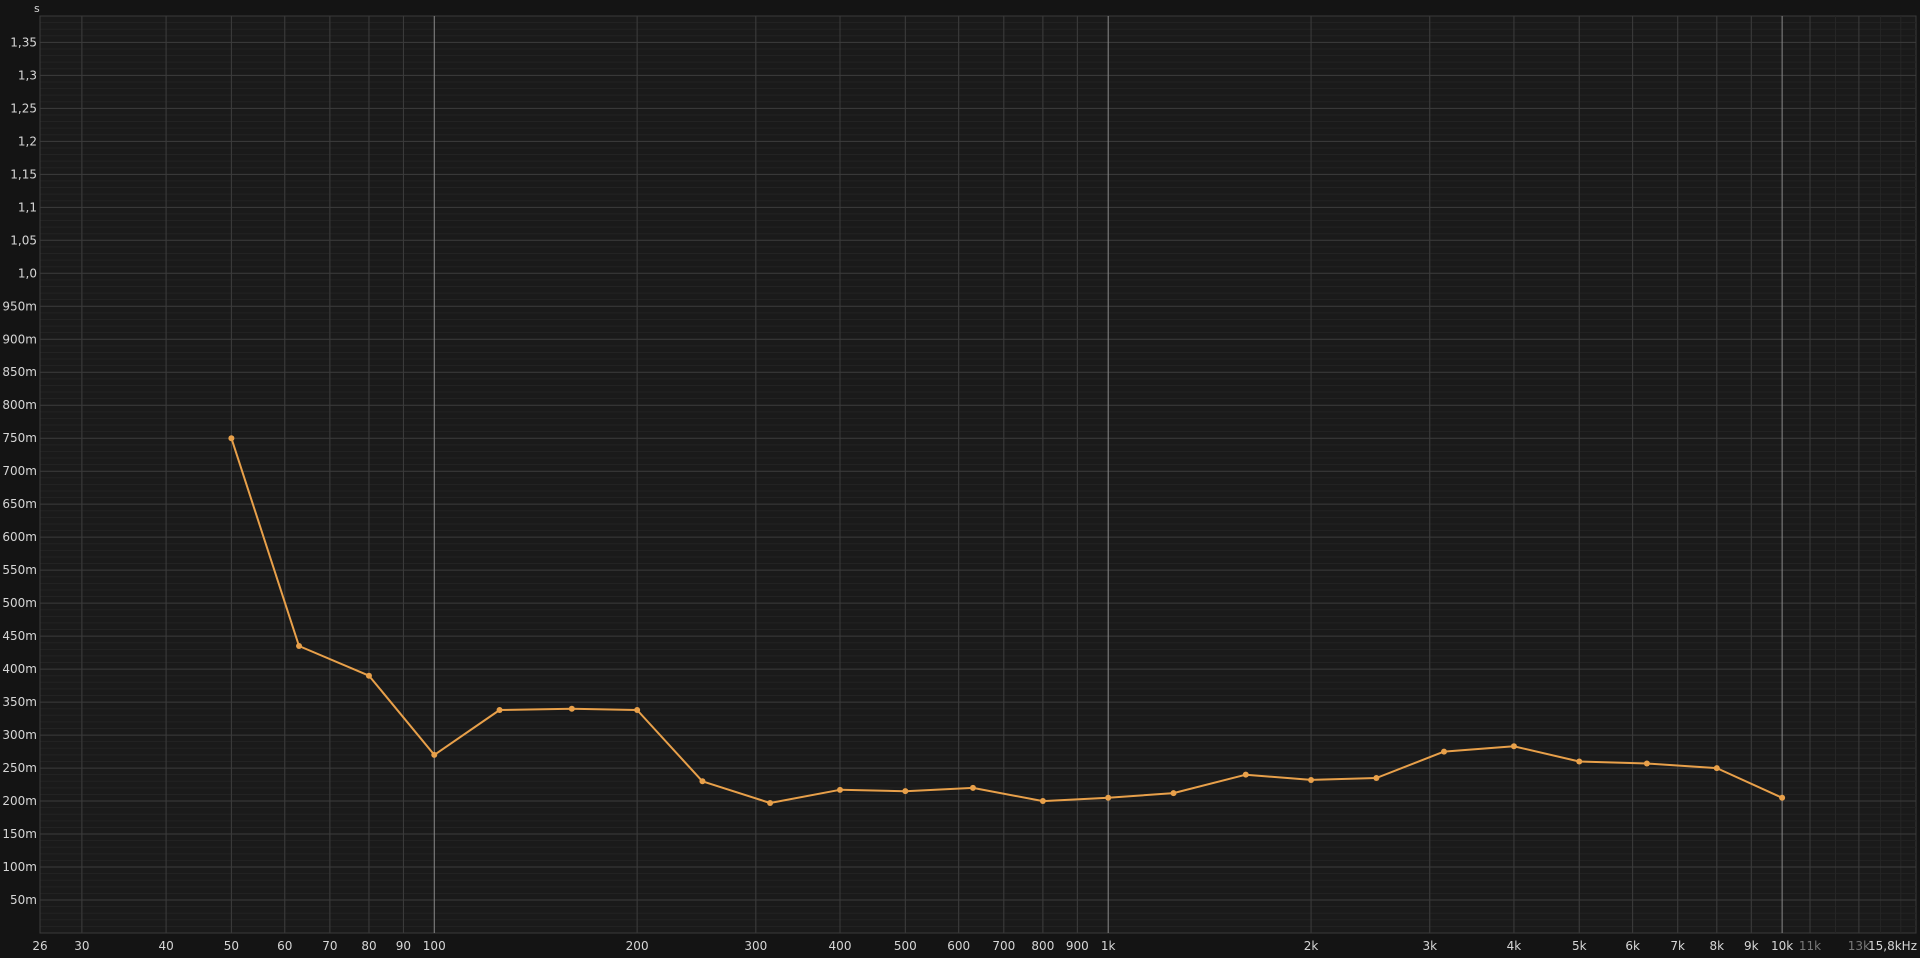 The width and height of the screenshot is (1920, 958). I want to click on y-tick-label: 950m, so click(19, 306).